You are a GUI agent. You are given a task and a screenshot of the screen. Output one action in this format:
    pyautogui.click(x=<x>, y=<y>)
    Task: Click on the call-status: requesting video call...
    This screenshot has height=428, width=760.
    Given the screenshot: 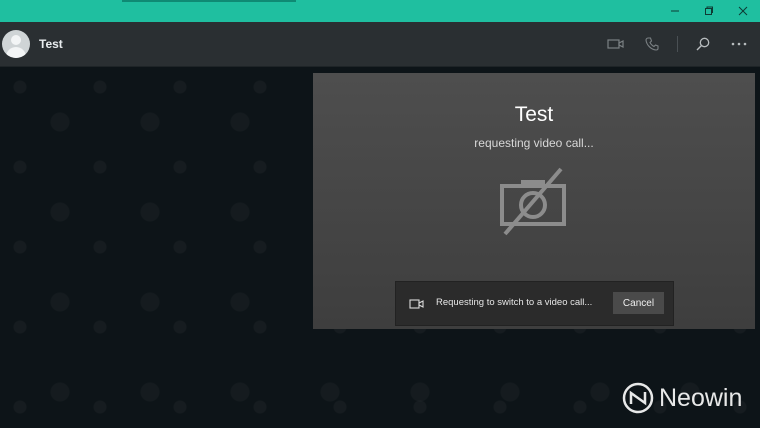 What is the action you would take?
    pyautogui.click(x=534, y=143)
    